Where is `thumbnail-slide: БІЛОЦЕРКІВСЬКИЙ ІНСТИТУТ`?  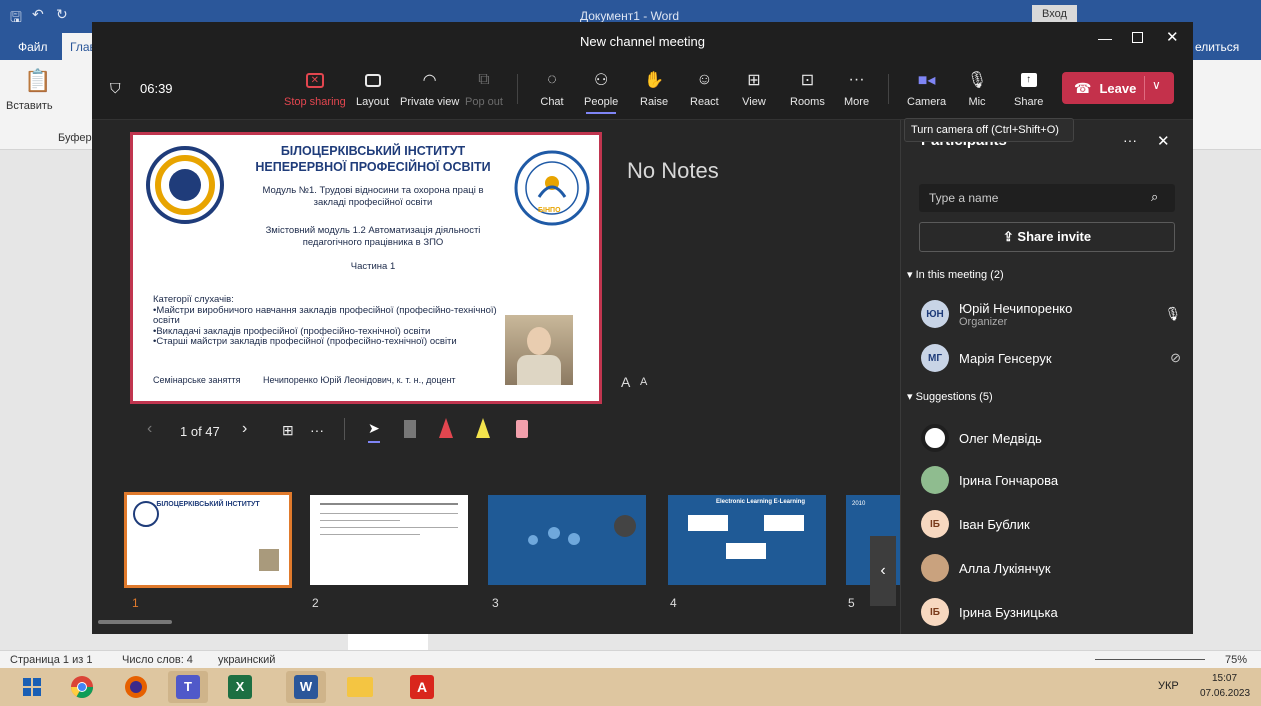 thumbnail-slide: БІЛОЦЕРКІВСЬКИЙ ІНСТИТУТ is located at coordinates (208, 540).